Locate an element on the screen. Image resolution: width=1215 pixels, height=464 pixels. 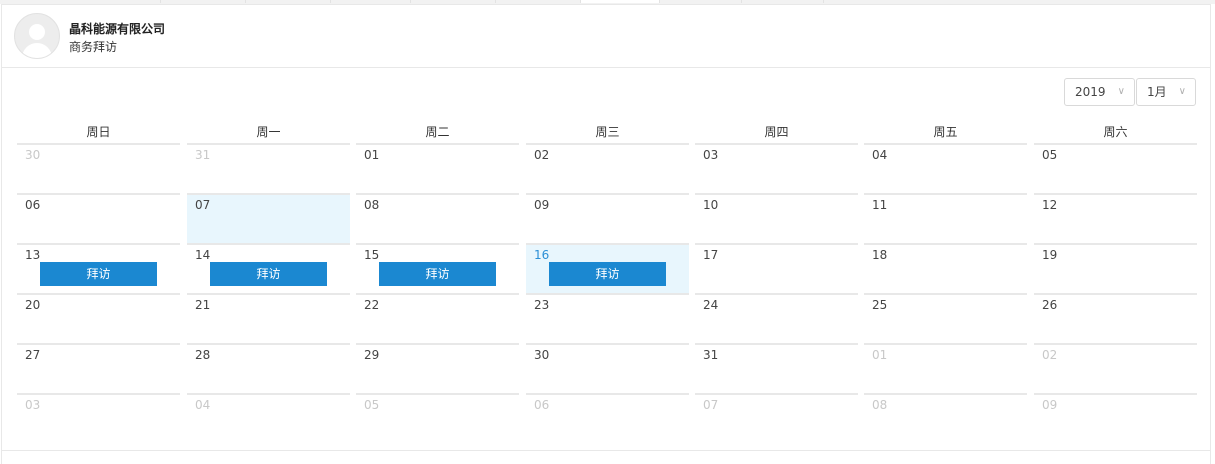
calendar-day-cell: 15 拜访 is located at coordinates (437, 268).